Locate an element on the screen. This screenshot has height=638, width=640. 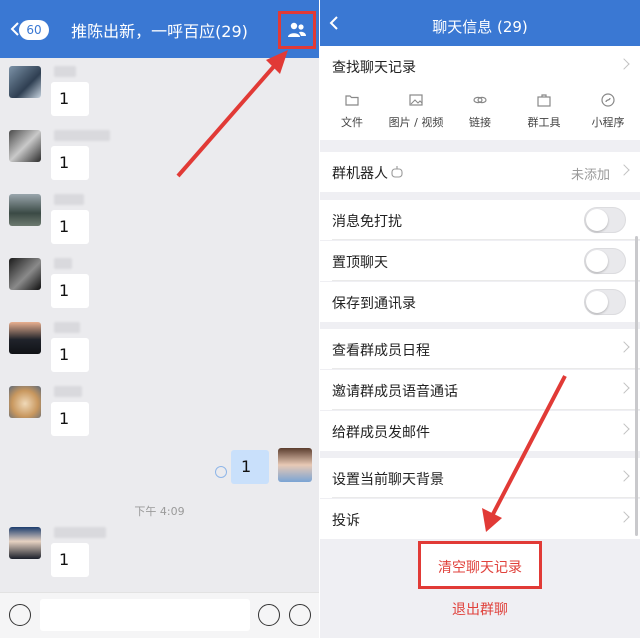
send-email-row: 给群成员发邮件 is located at coordinates (480, 431).